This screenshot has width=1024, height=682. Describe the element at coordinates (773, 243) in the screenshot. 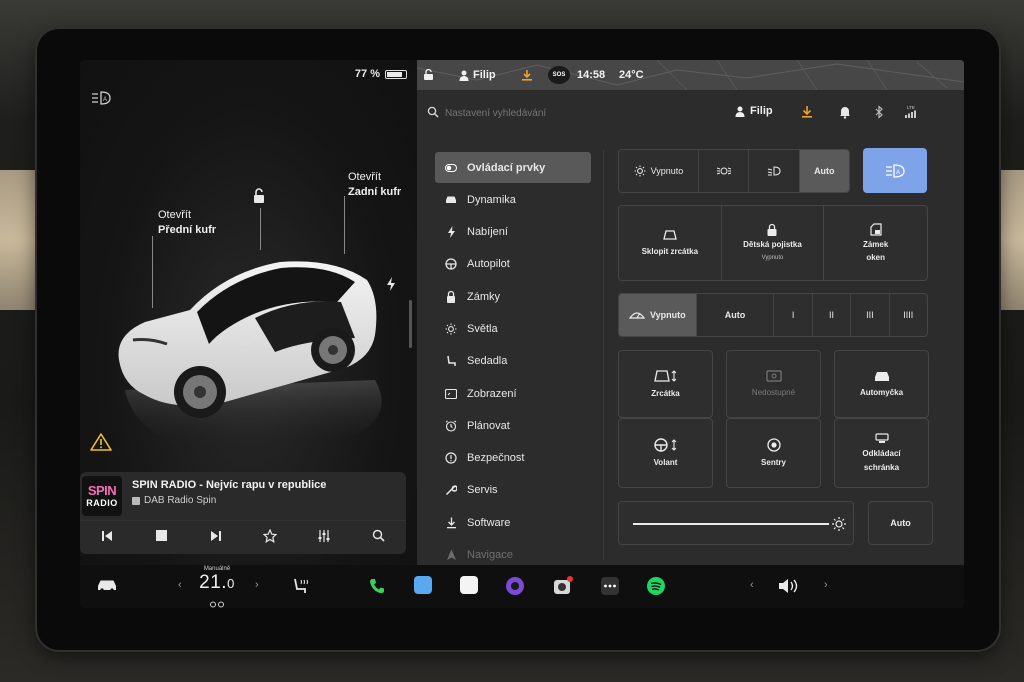

I see `child-lock-button: Dětská pojistka Vypnuto` at that location.